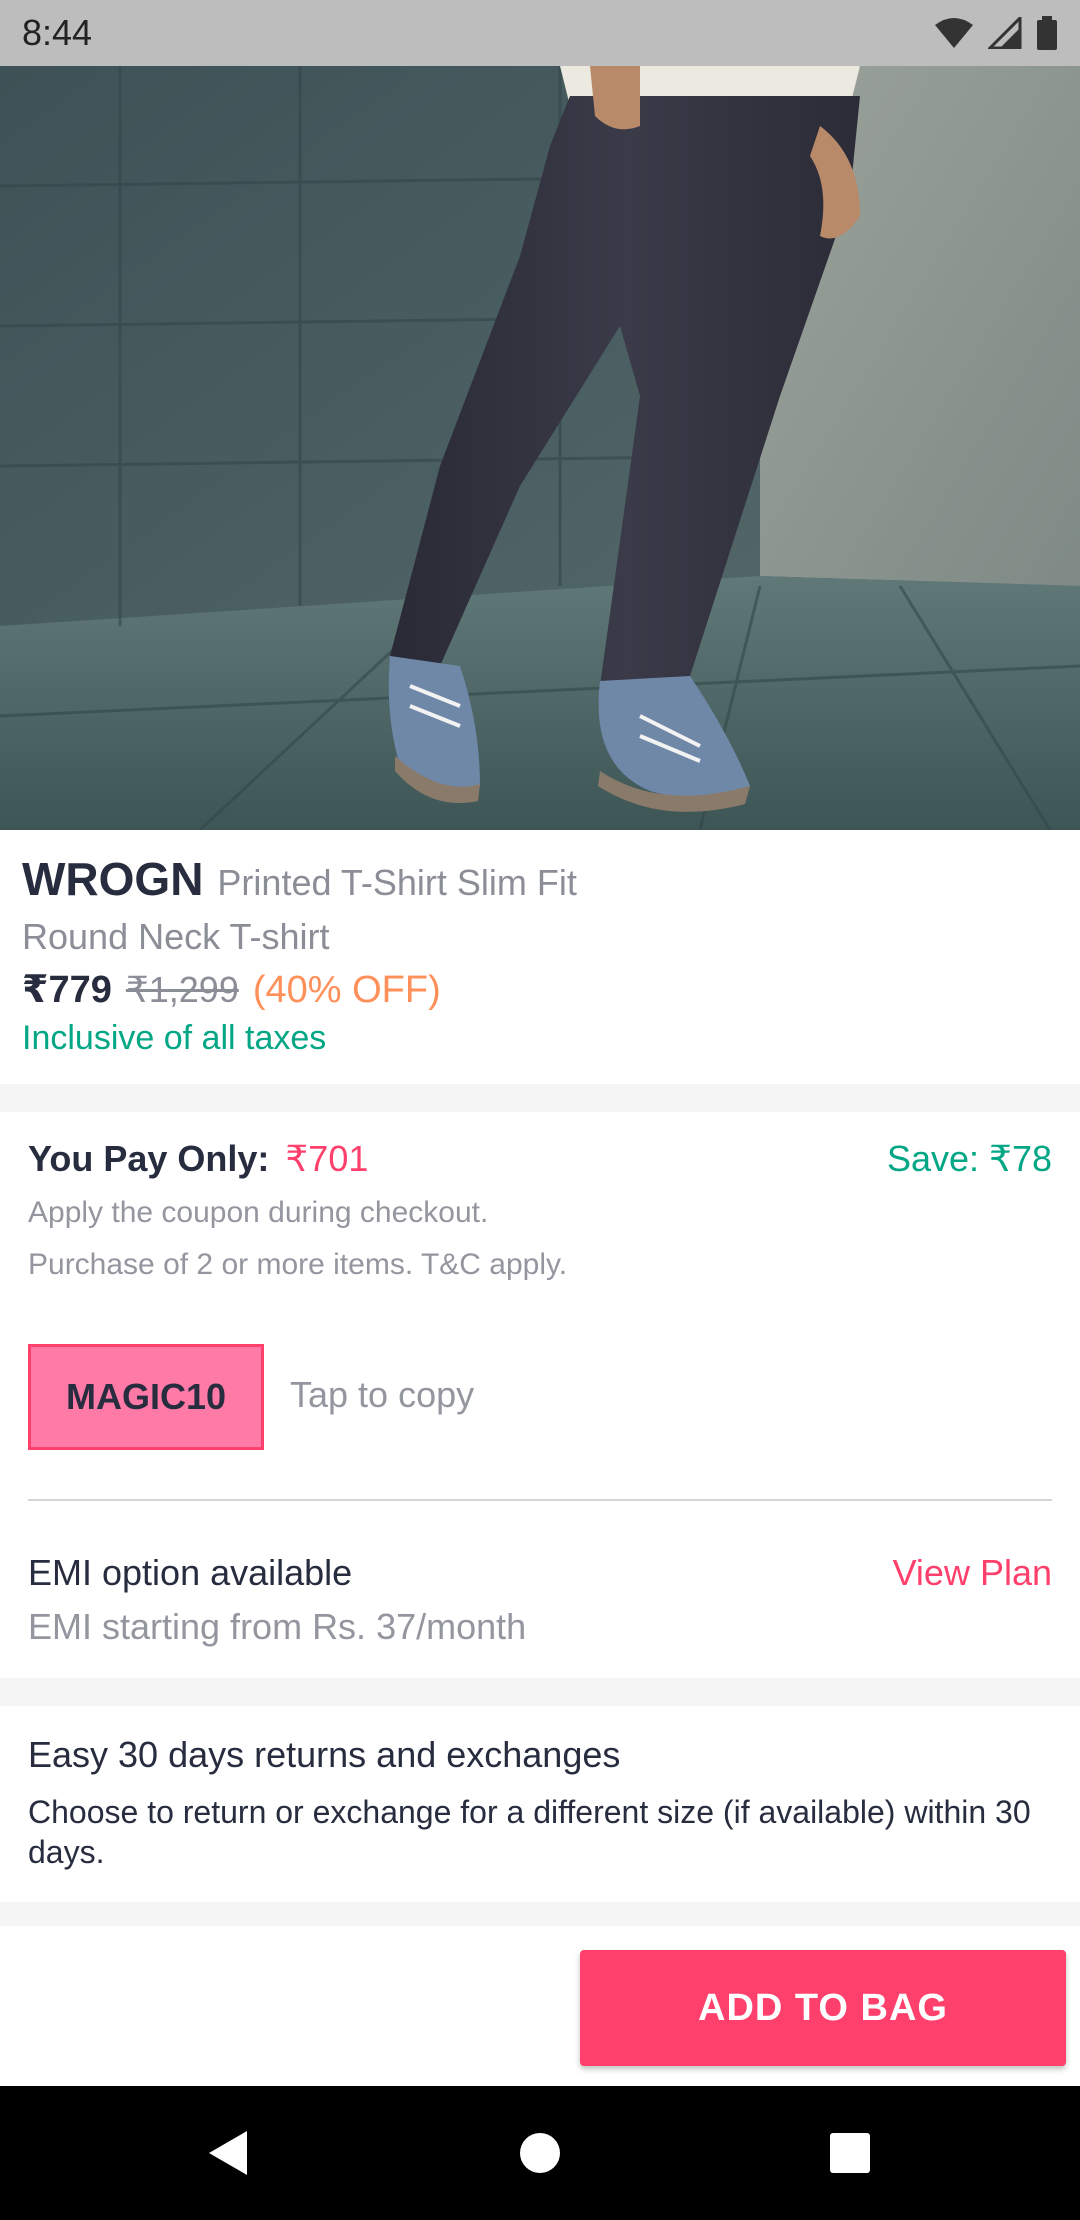 Image resolution: width=1080 pixels, height=2220 pixels. I want to click on home-icon, so click(540, 2153).